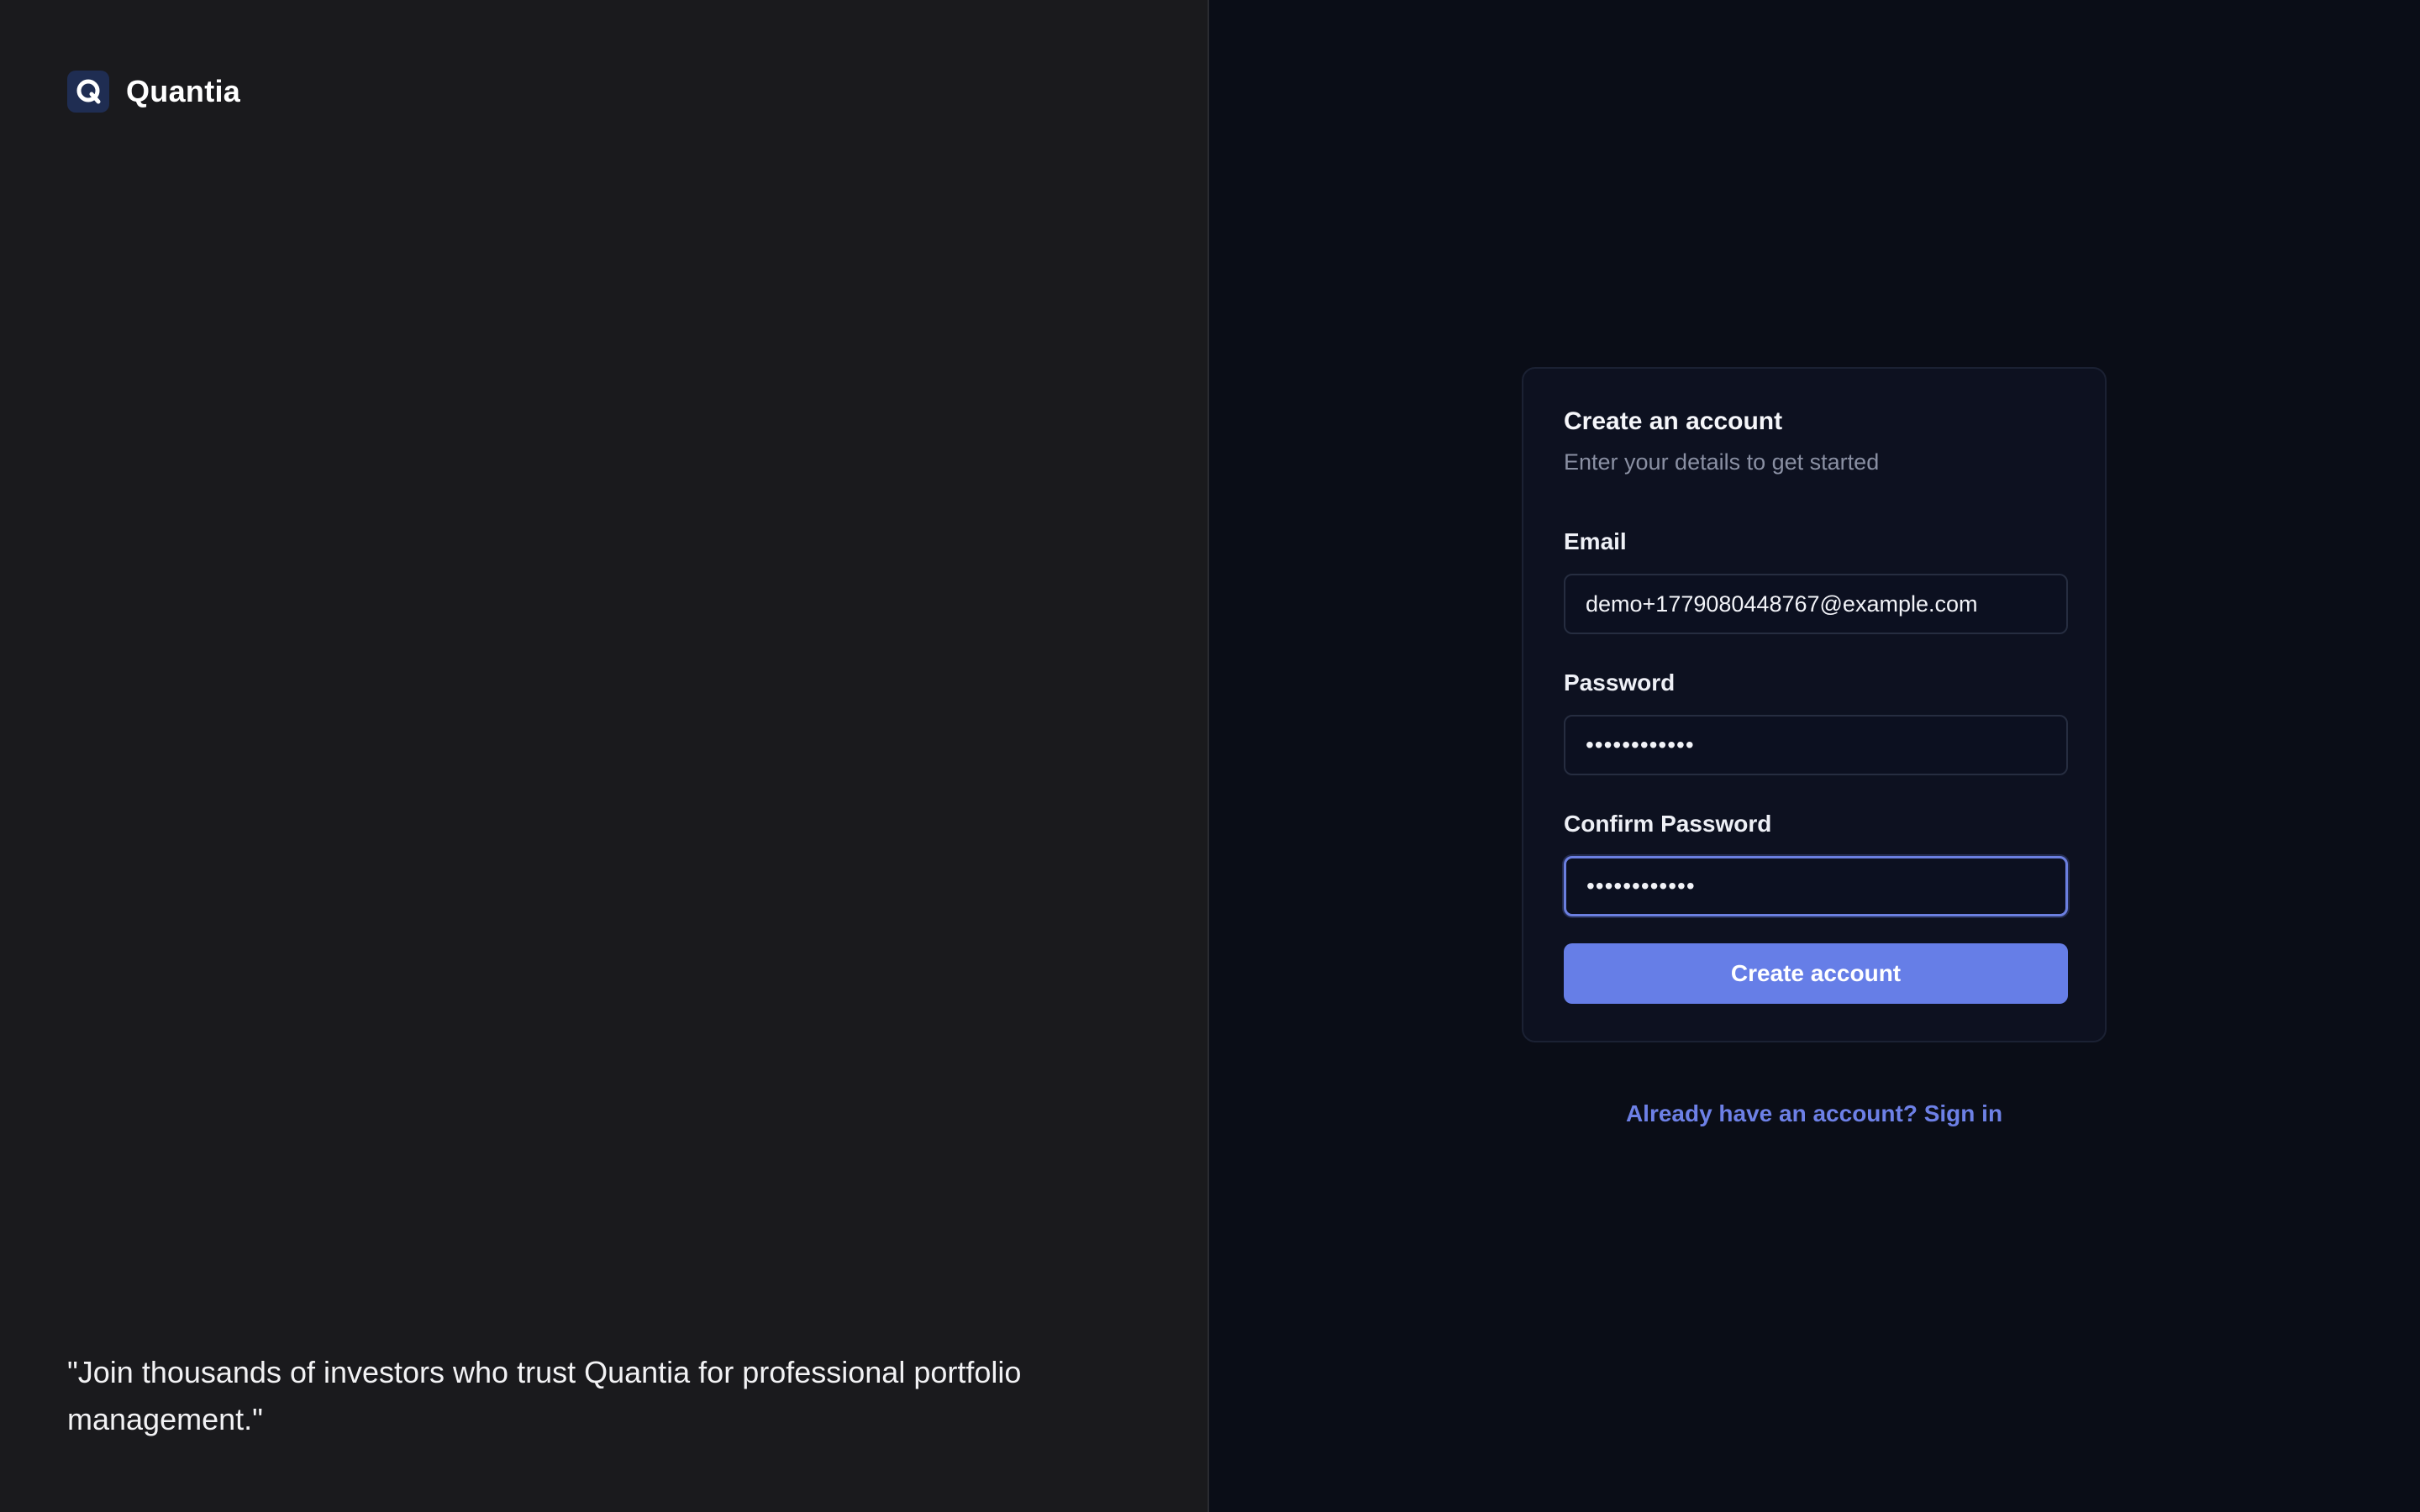  I want to click on brand-name: Quantia, so click(183, 91).